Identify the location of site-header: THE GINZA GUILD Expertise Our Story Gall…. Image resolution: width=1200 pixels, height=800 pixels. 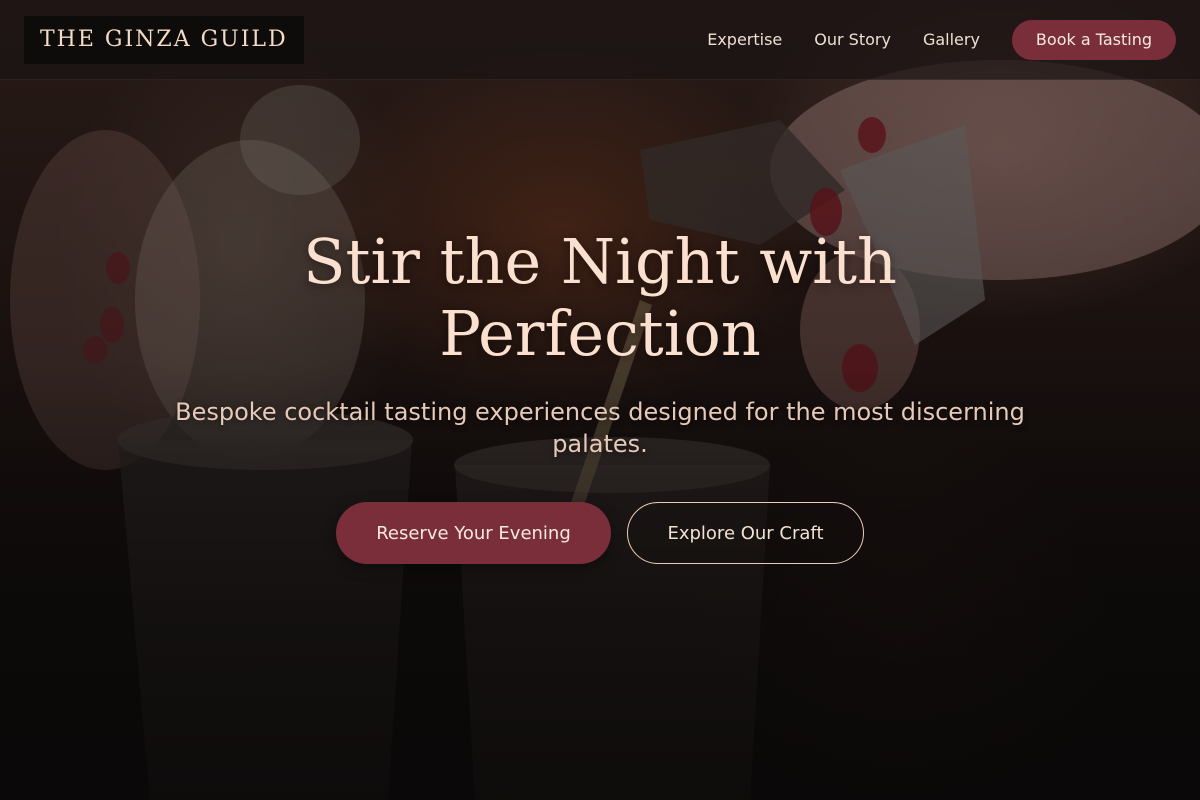
(600, 40).